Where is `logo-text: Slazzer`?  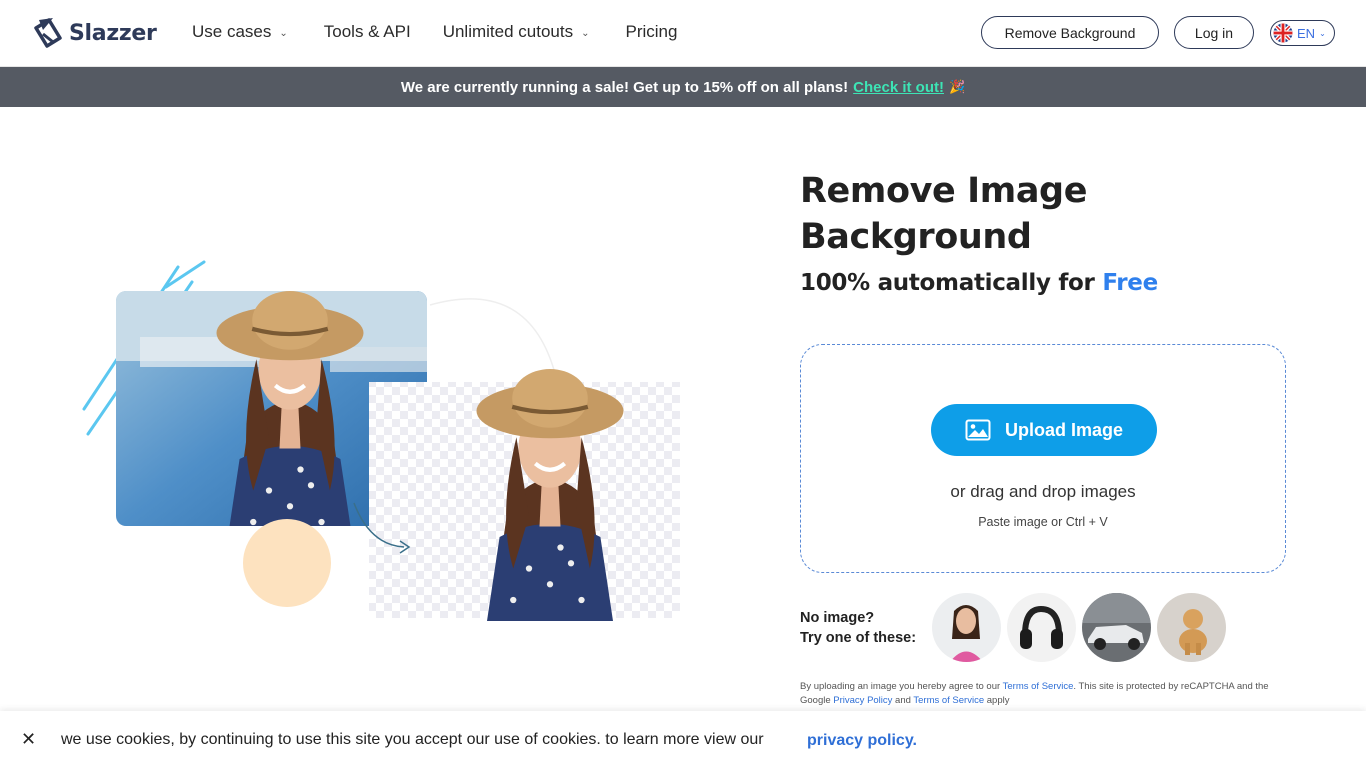 logo-text: Slazzer is located at coordinates (113, 33).